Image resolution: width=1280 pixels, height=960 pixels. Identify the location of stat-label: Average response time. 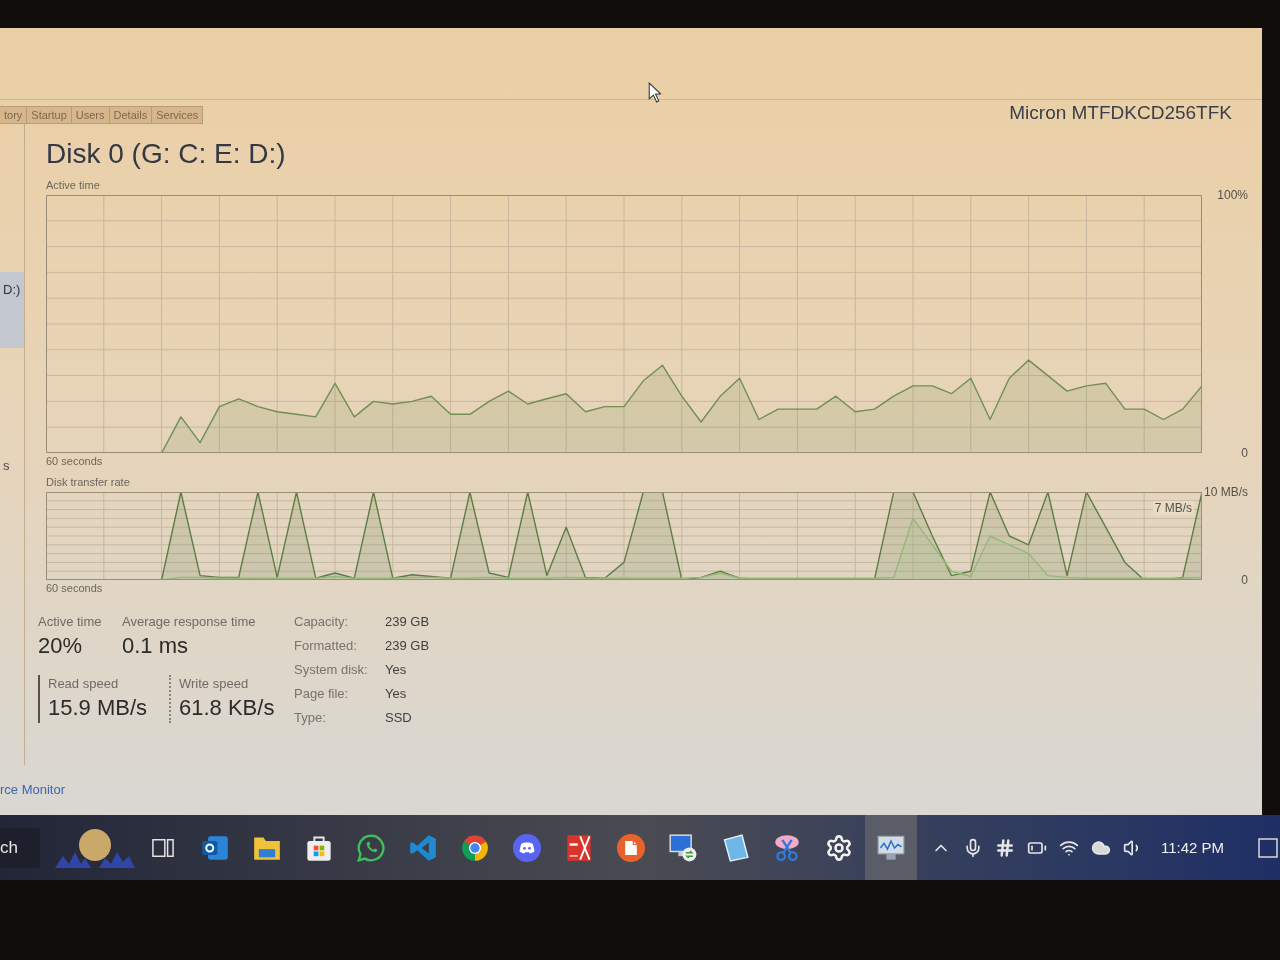
(189, 622).